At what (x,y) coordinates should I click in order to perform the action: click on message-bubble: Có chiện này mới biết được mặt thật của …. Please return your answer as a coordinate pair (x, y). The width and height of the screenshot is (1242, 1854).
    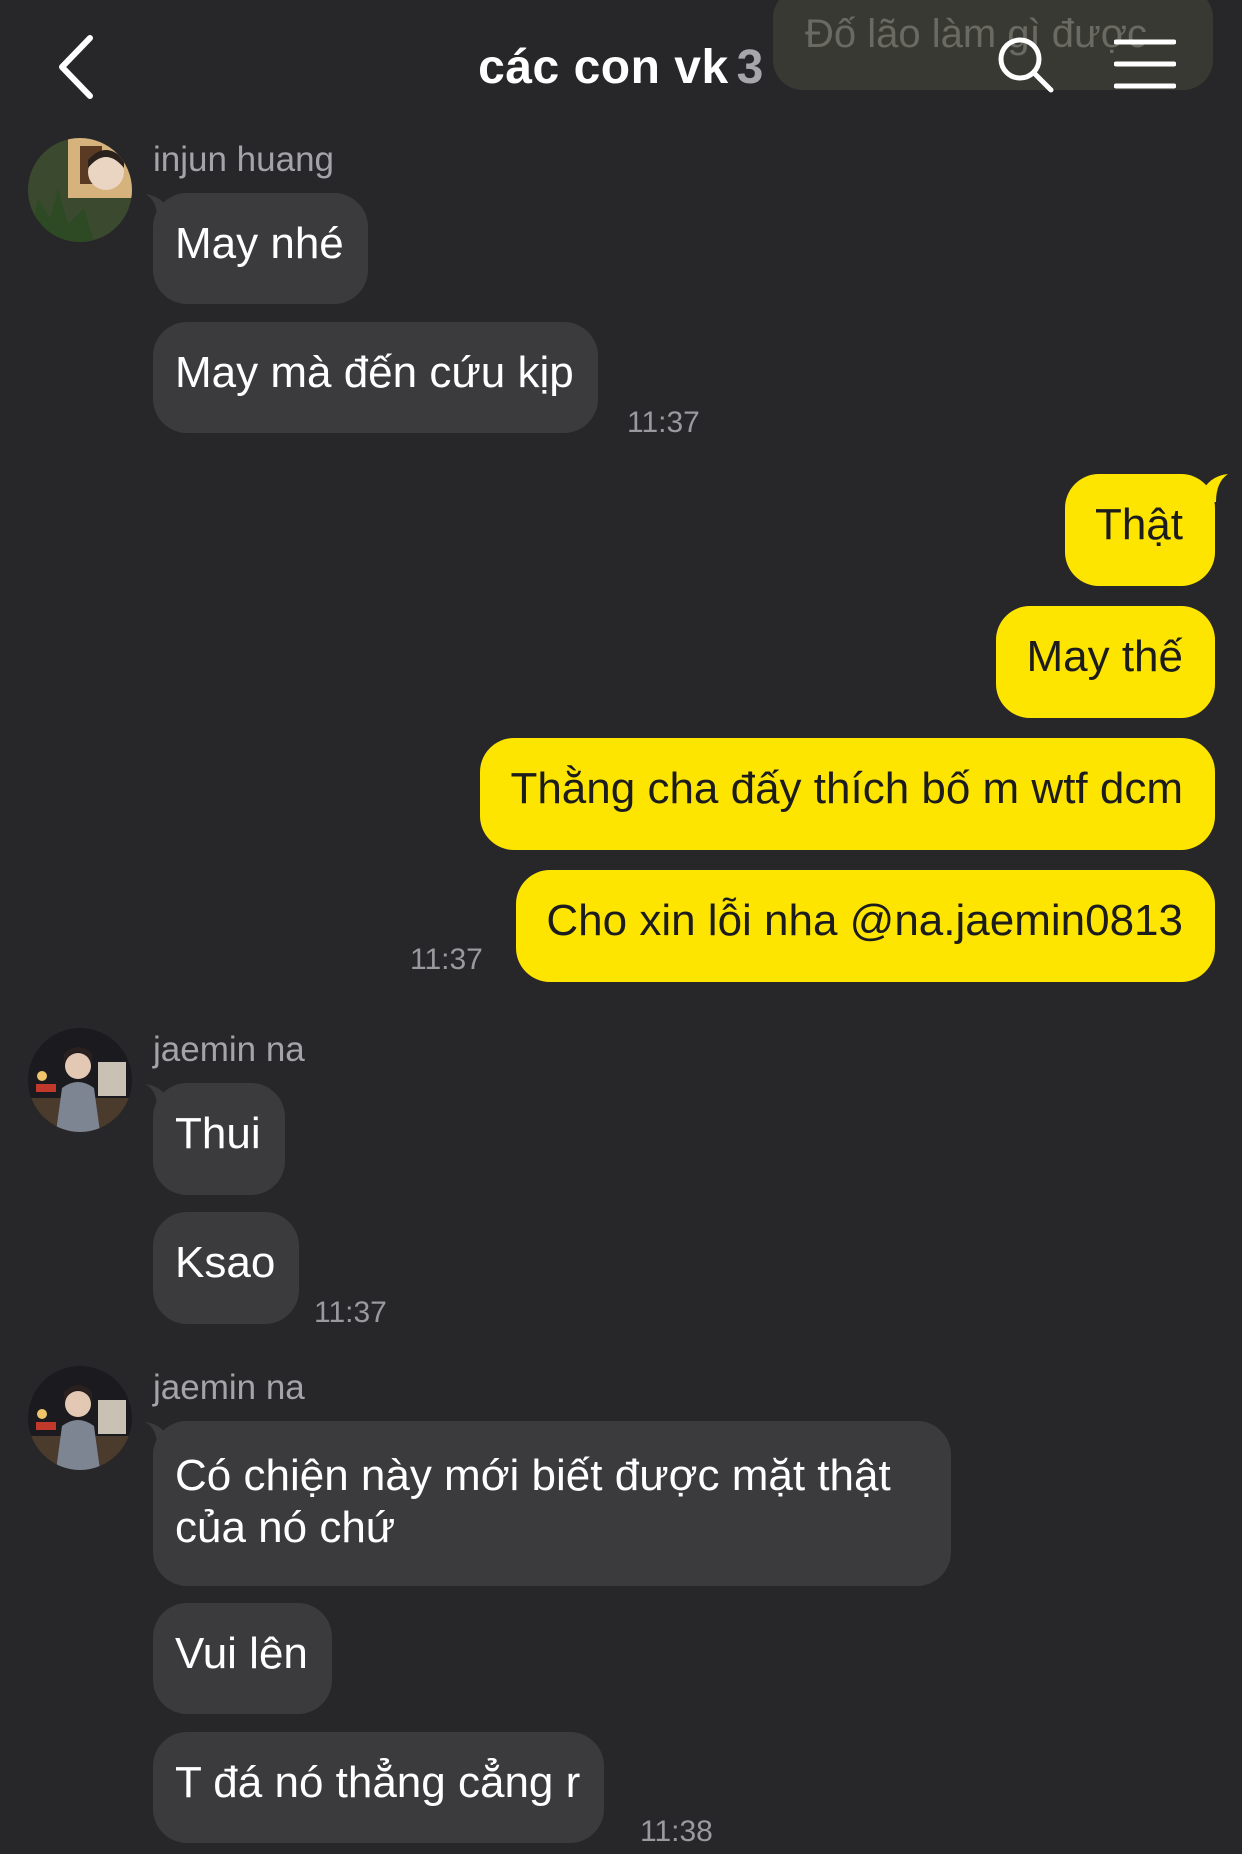
    Looking at the image, I should click on (552, 1503).